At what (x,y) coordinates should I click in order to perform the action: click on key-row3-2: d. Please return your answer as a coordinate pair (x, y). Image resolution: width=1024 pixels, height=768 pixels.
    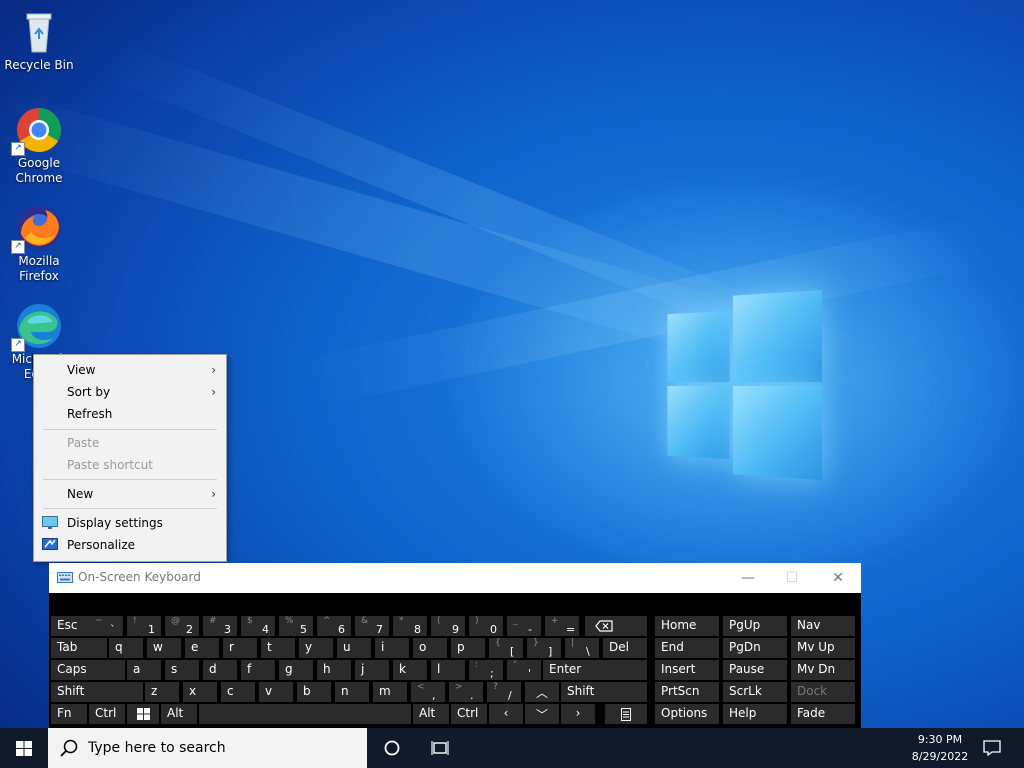
    Looking at the image, I should click on (220, 670).